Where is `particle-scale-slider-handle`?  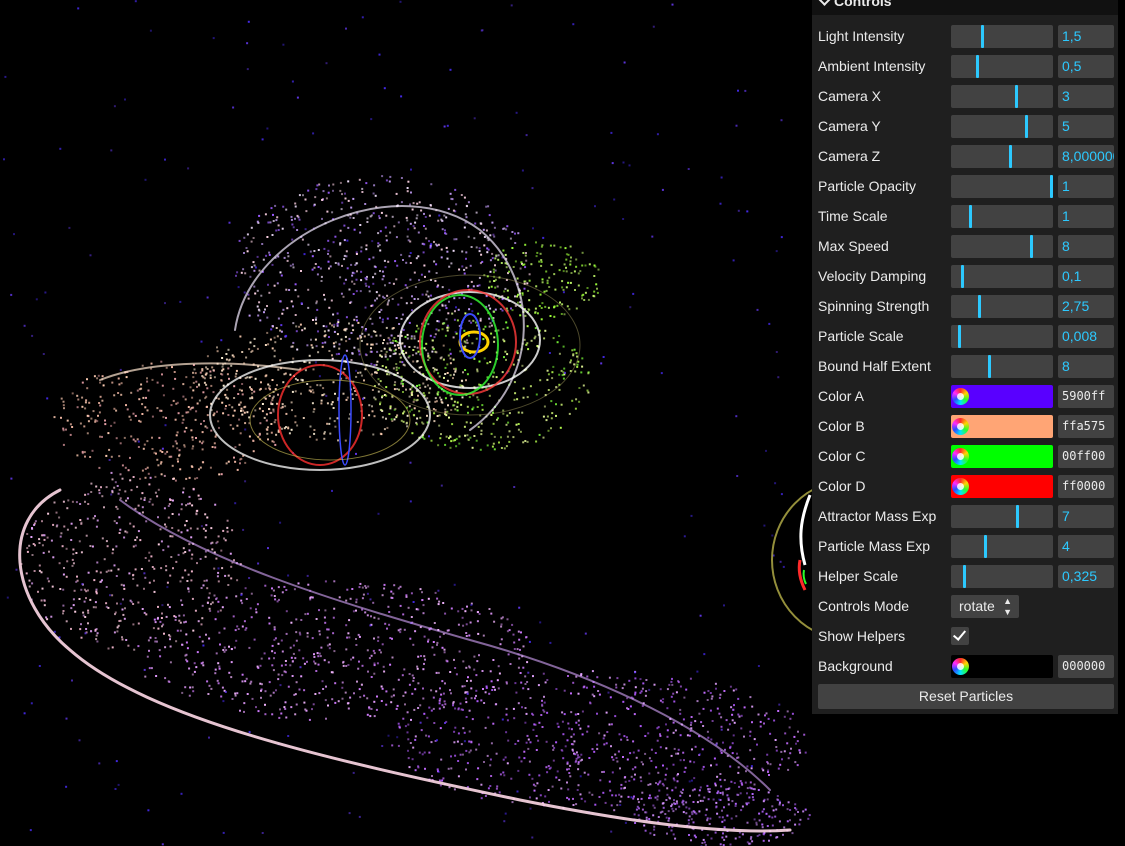
particle-scale-slider-handle is located at coordinates (959, 336).